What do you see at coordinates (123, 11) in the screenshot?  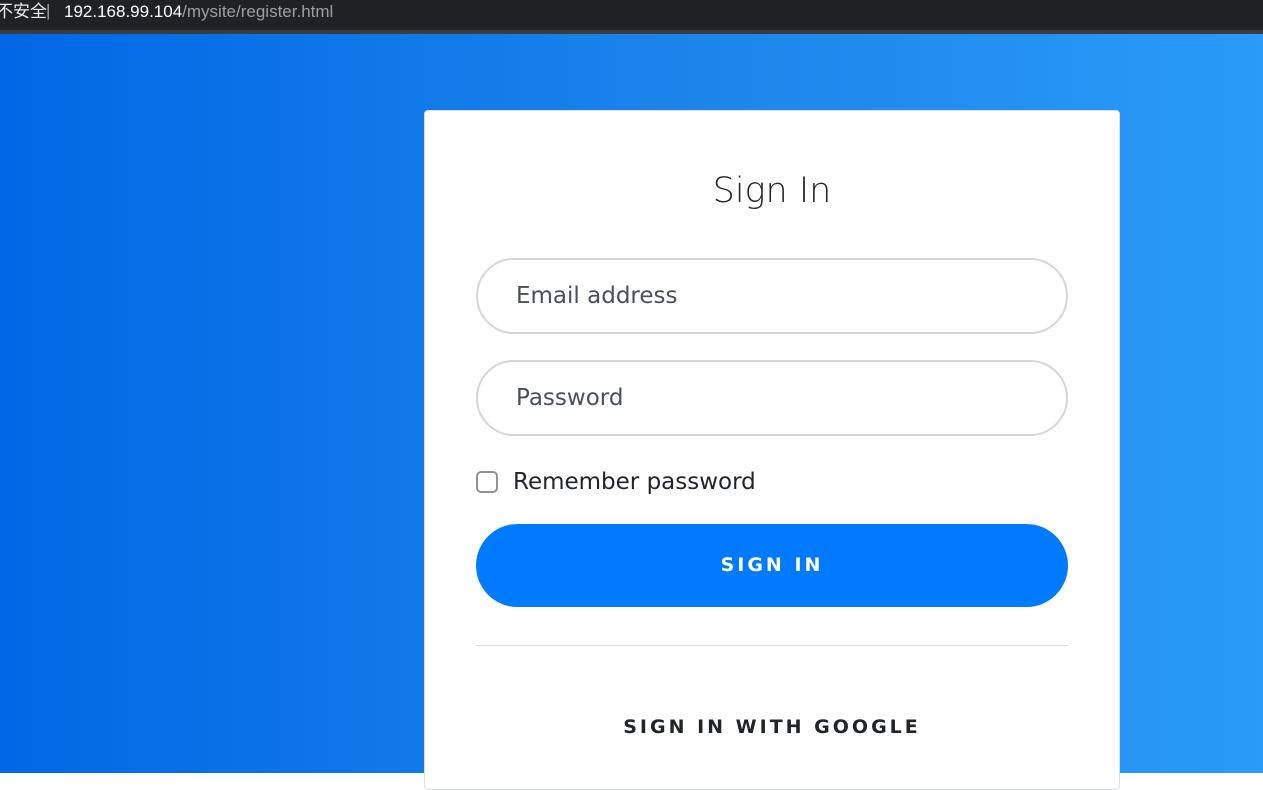 I see `url-host: 192.168.99.104` at bounding box center [123, 11].